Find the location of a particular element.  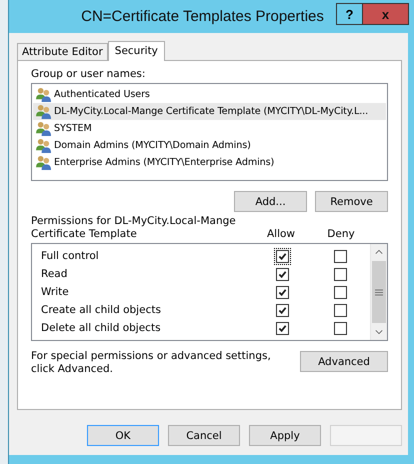

list-item: Domain Admins (MYCITY\Domain Admins) is located at coordinates (209, 145).